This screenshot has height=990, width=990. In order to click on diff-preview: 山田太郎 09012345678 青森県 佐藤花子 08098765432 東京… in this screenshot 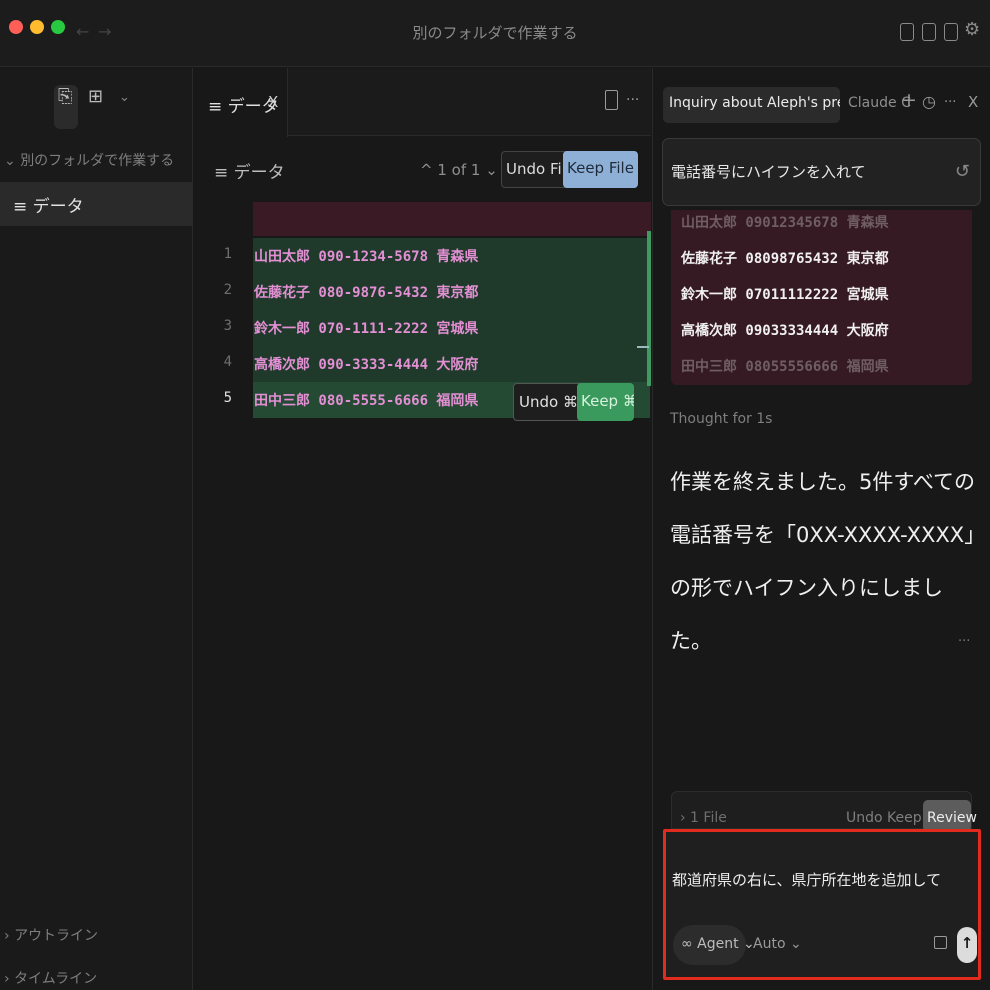, I will do `click(821, 297)`.